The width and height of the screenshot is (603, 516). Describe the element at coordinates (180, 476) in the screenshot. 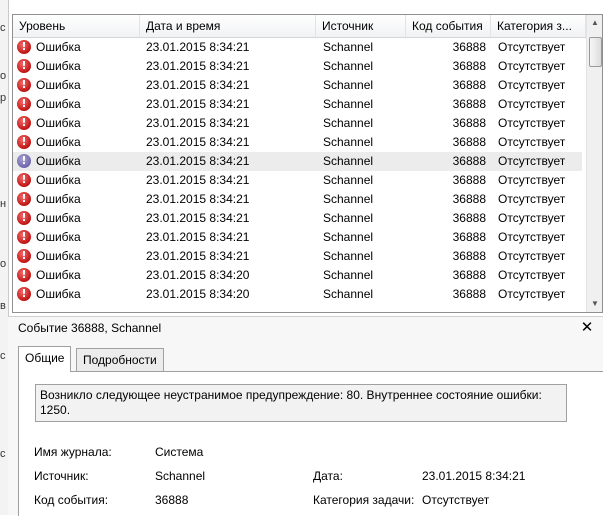

I see `source-value: Schannel` at that location.